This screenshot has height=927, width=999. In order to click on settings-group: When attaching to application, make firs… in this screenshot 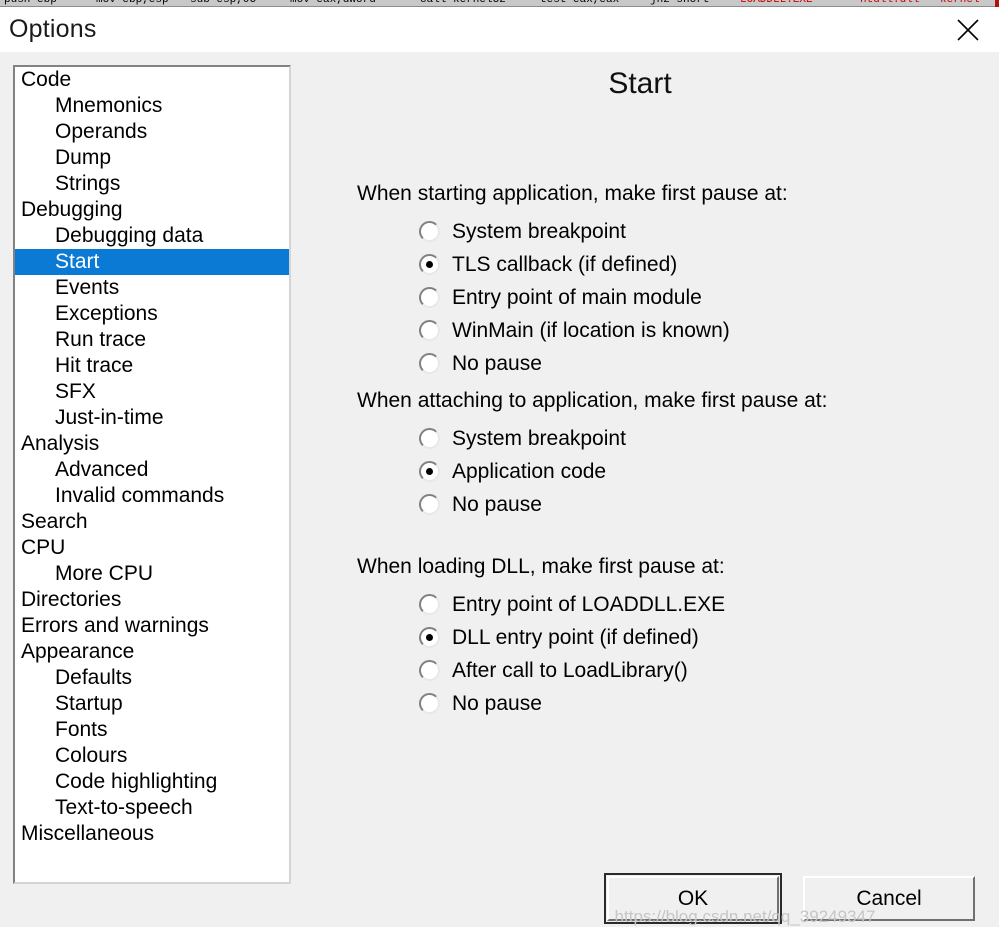, I will do `click(592, 455)`.